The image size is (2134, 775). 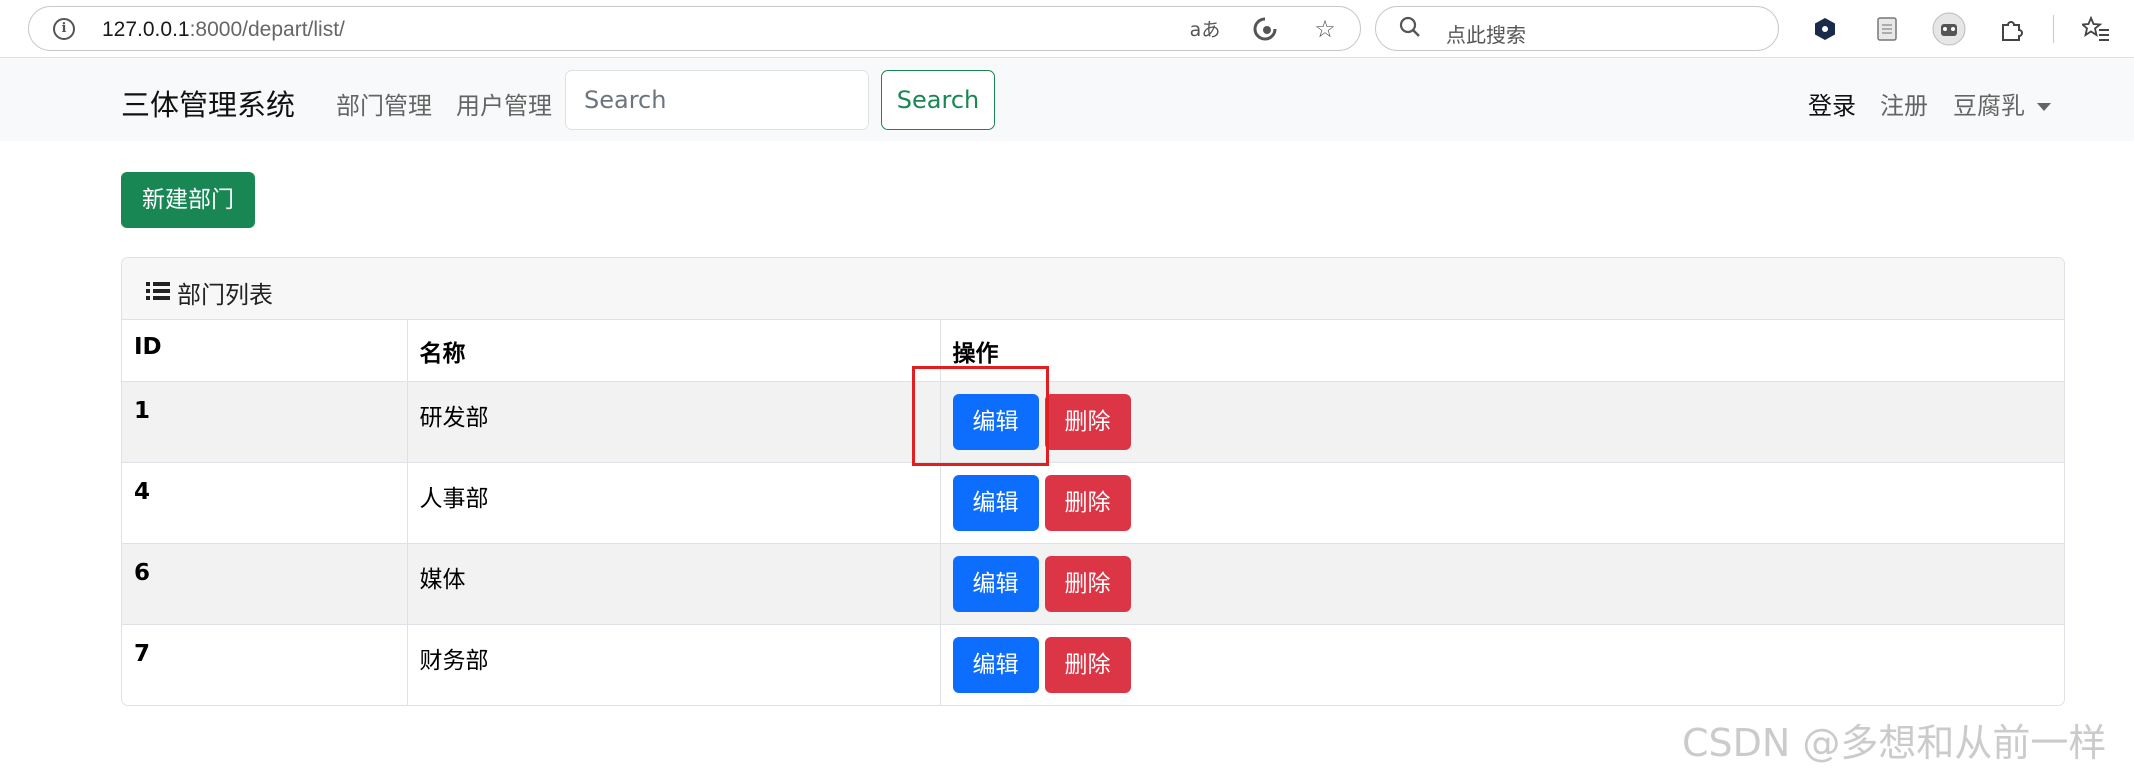 What do you see at coordinates (225, 295) in the screenshot?
I see `panel-title: 部门列表` at bounding box center [225, 295].